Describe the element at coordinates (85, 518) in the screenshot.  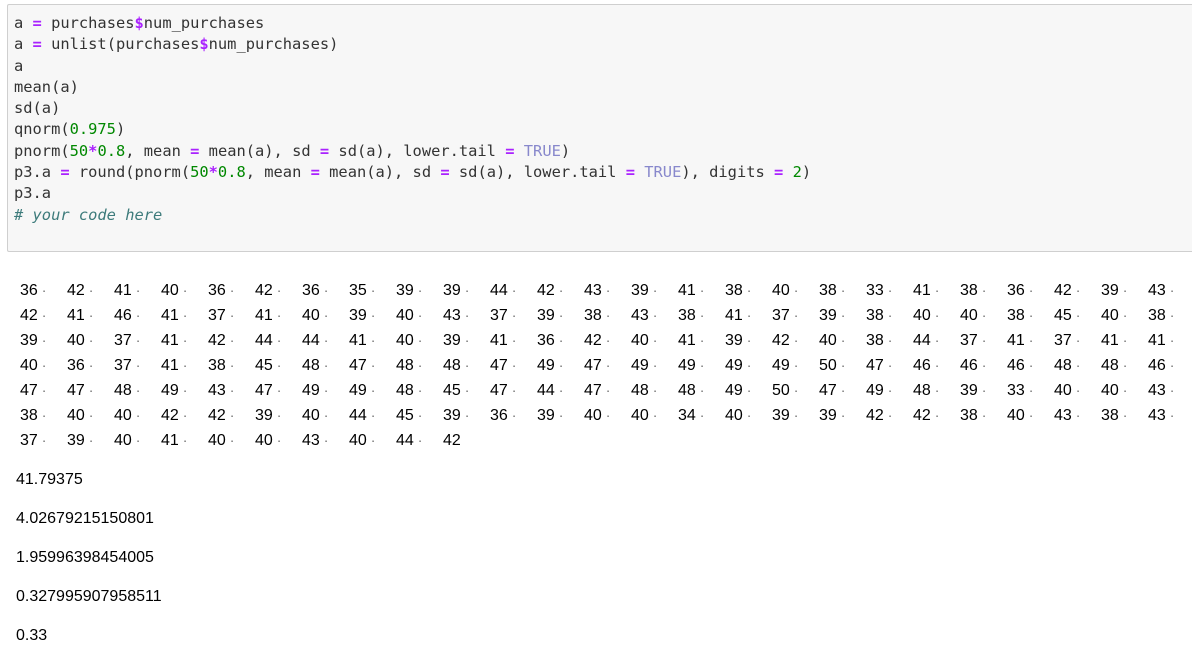
I see `sd-output: 4.02679215150801` at that location.